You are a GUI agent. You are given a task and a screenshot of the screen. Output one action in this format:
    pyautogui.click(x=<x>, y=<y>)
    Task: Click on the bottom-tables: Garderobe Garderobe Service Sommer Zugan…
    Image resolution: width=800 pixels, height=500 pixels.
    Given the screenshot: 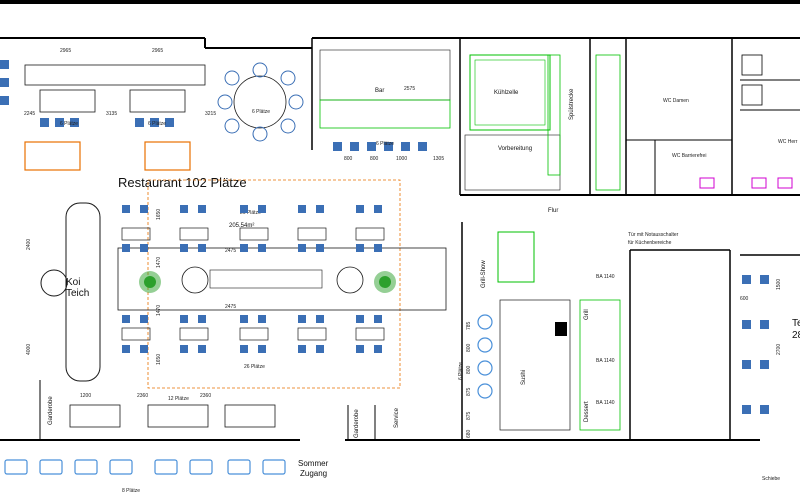 What is the action you would take?
    pyautogui.click(x=202, y=443)
    